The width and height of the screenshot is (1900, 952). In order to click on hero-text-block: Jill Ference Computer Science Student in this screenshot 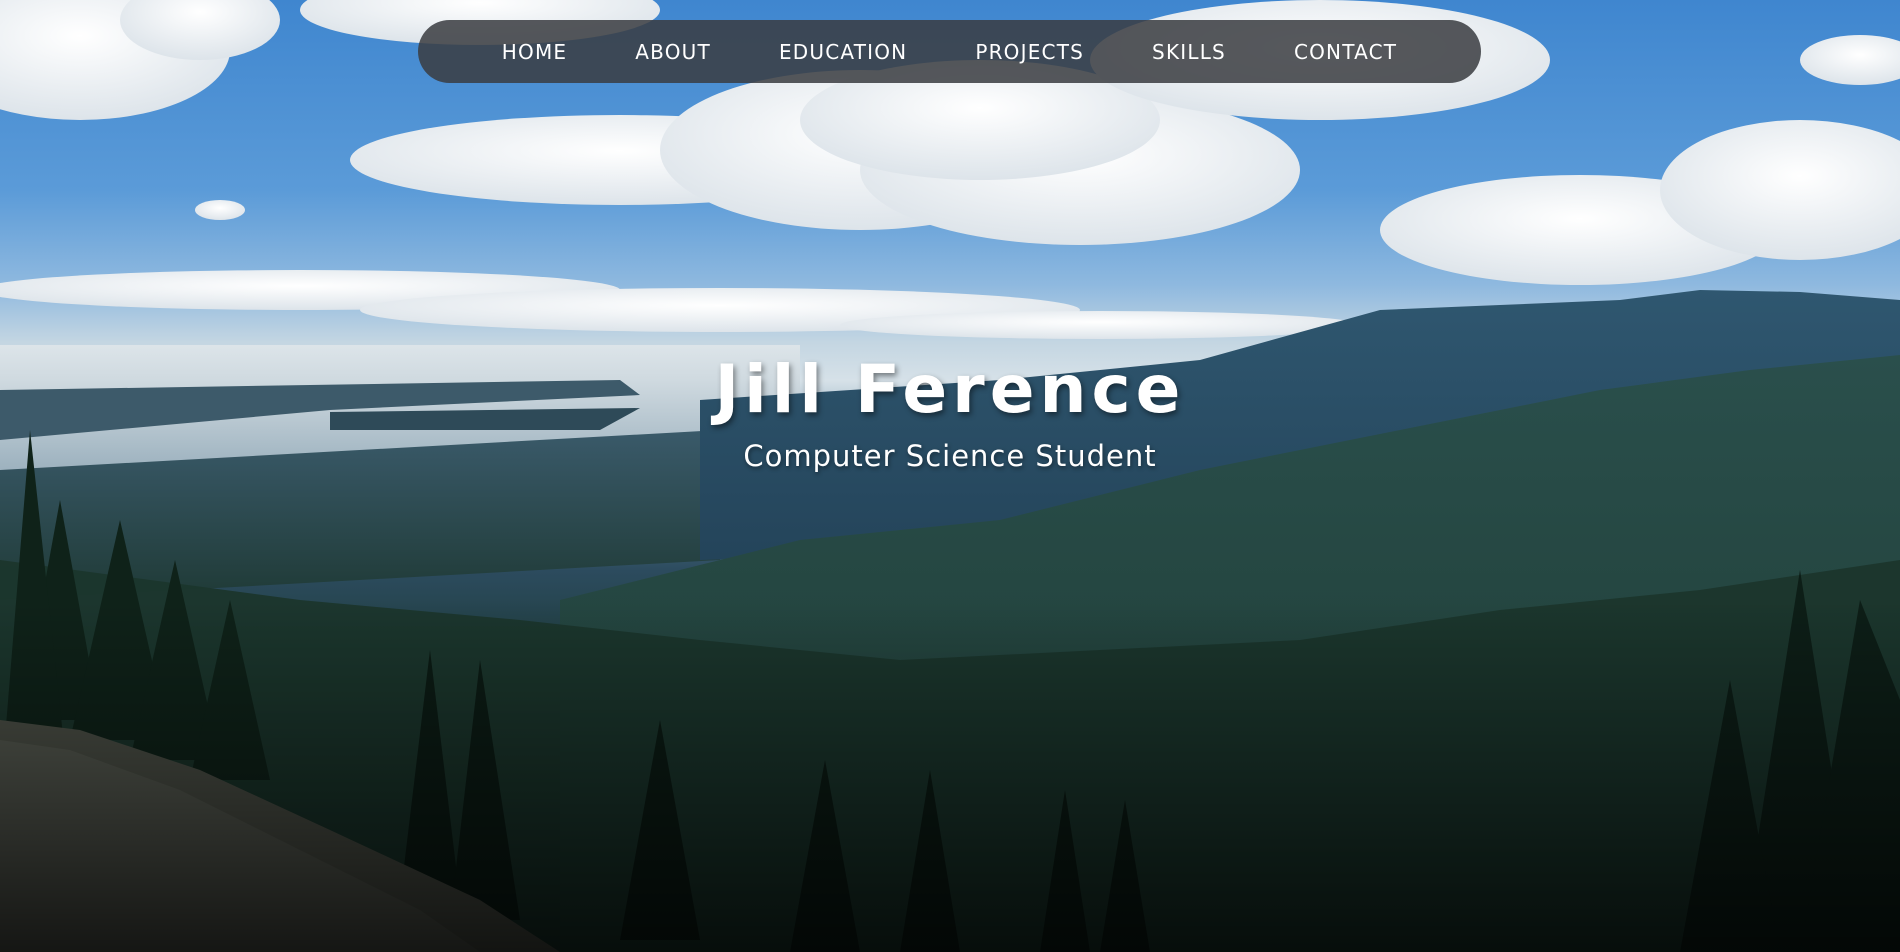, I will do `click(950, 413)`.